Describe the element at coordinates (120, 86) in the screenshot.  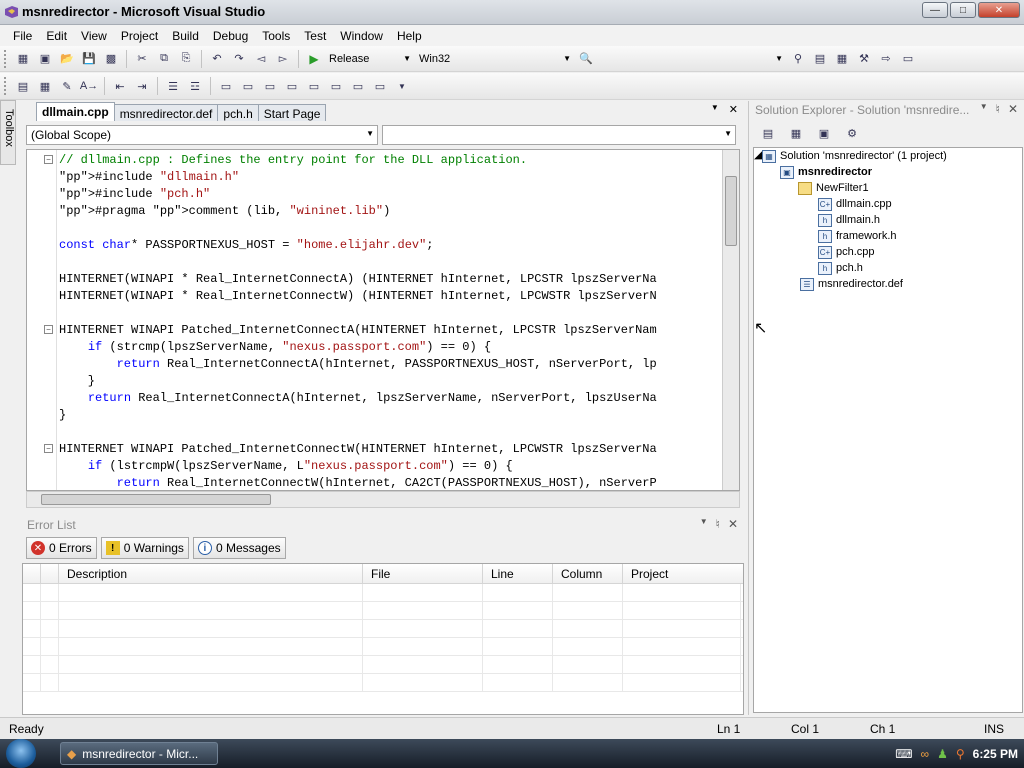
I see `decrease-indent-icon: ⇤` at that location.